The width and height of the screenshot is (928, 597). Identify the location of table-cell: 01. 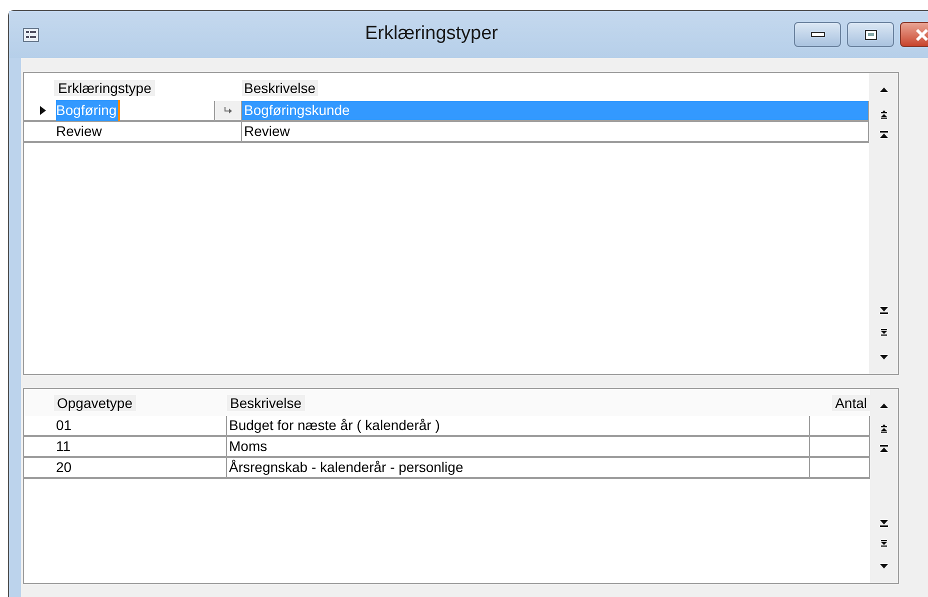
(140, 425).